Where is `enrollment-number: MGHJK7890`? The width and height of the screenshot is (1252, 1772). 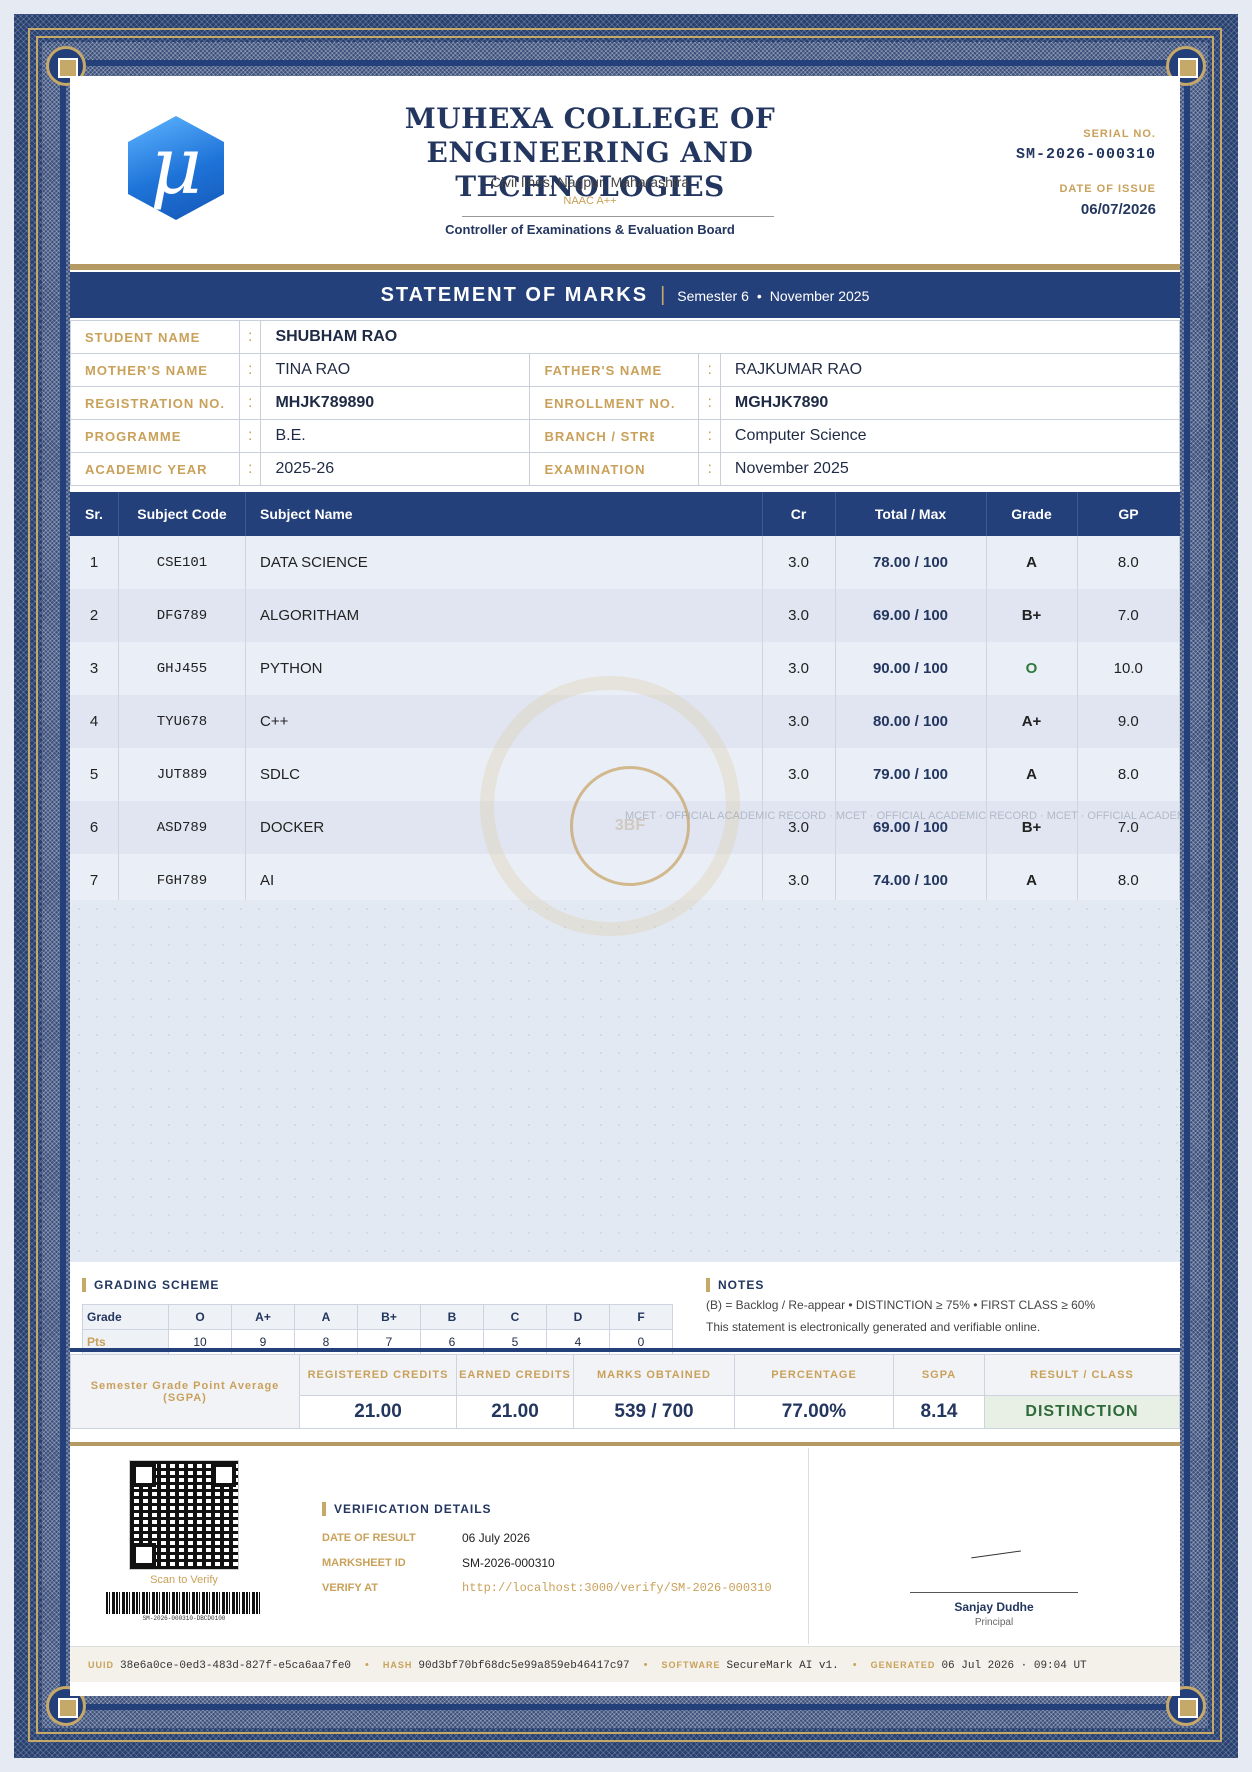 enrollment-number: MGHJK7890 is located at coordinates (949, 403).